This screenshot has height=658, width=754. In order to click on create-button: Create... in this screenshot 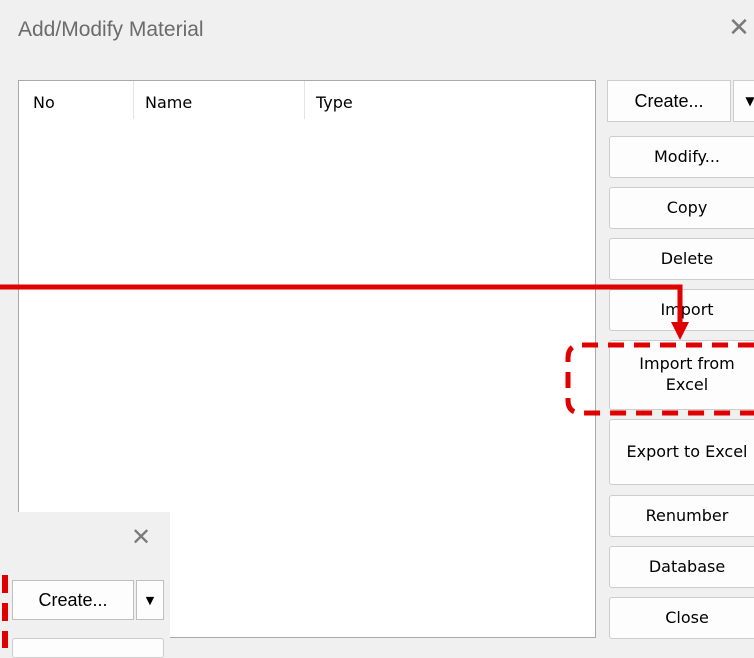, I will do `click(669, 101)`.